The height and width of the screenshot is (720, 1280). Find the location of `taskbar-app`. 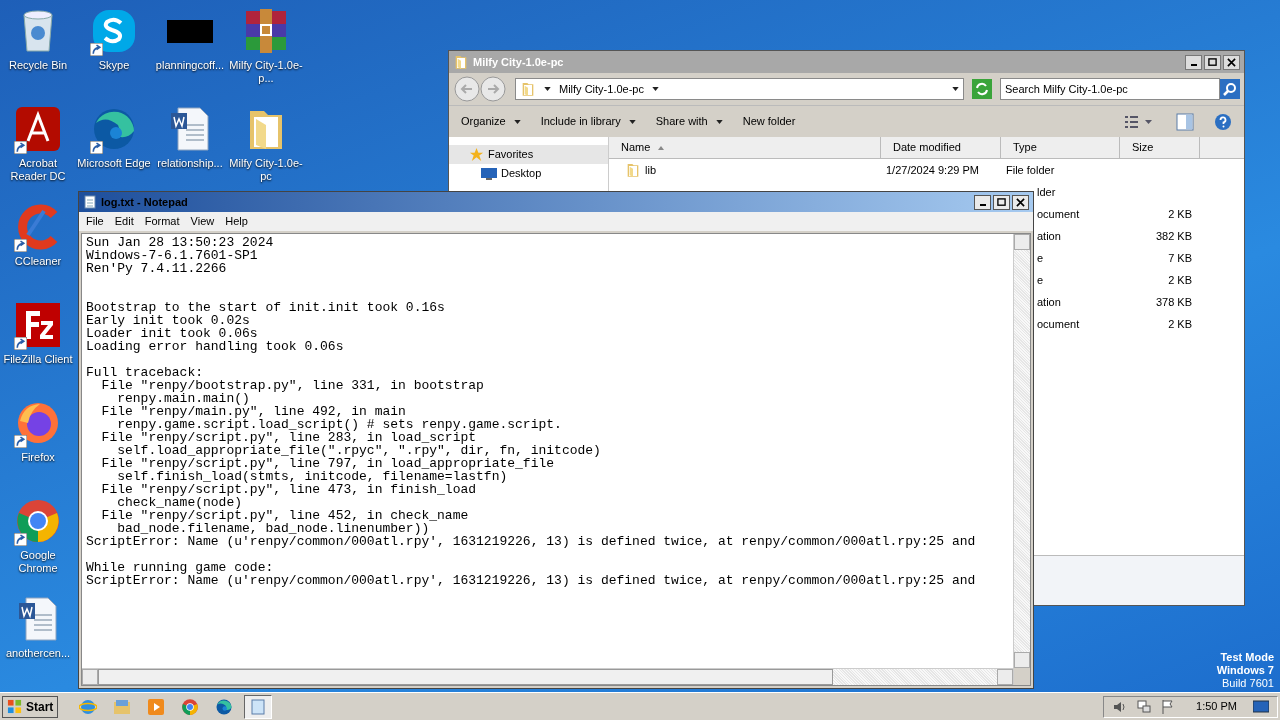

taskbar-app is located at coordinates (258, 706).